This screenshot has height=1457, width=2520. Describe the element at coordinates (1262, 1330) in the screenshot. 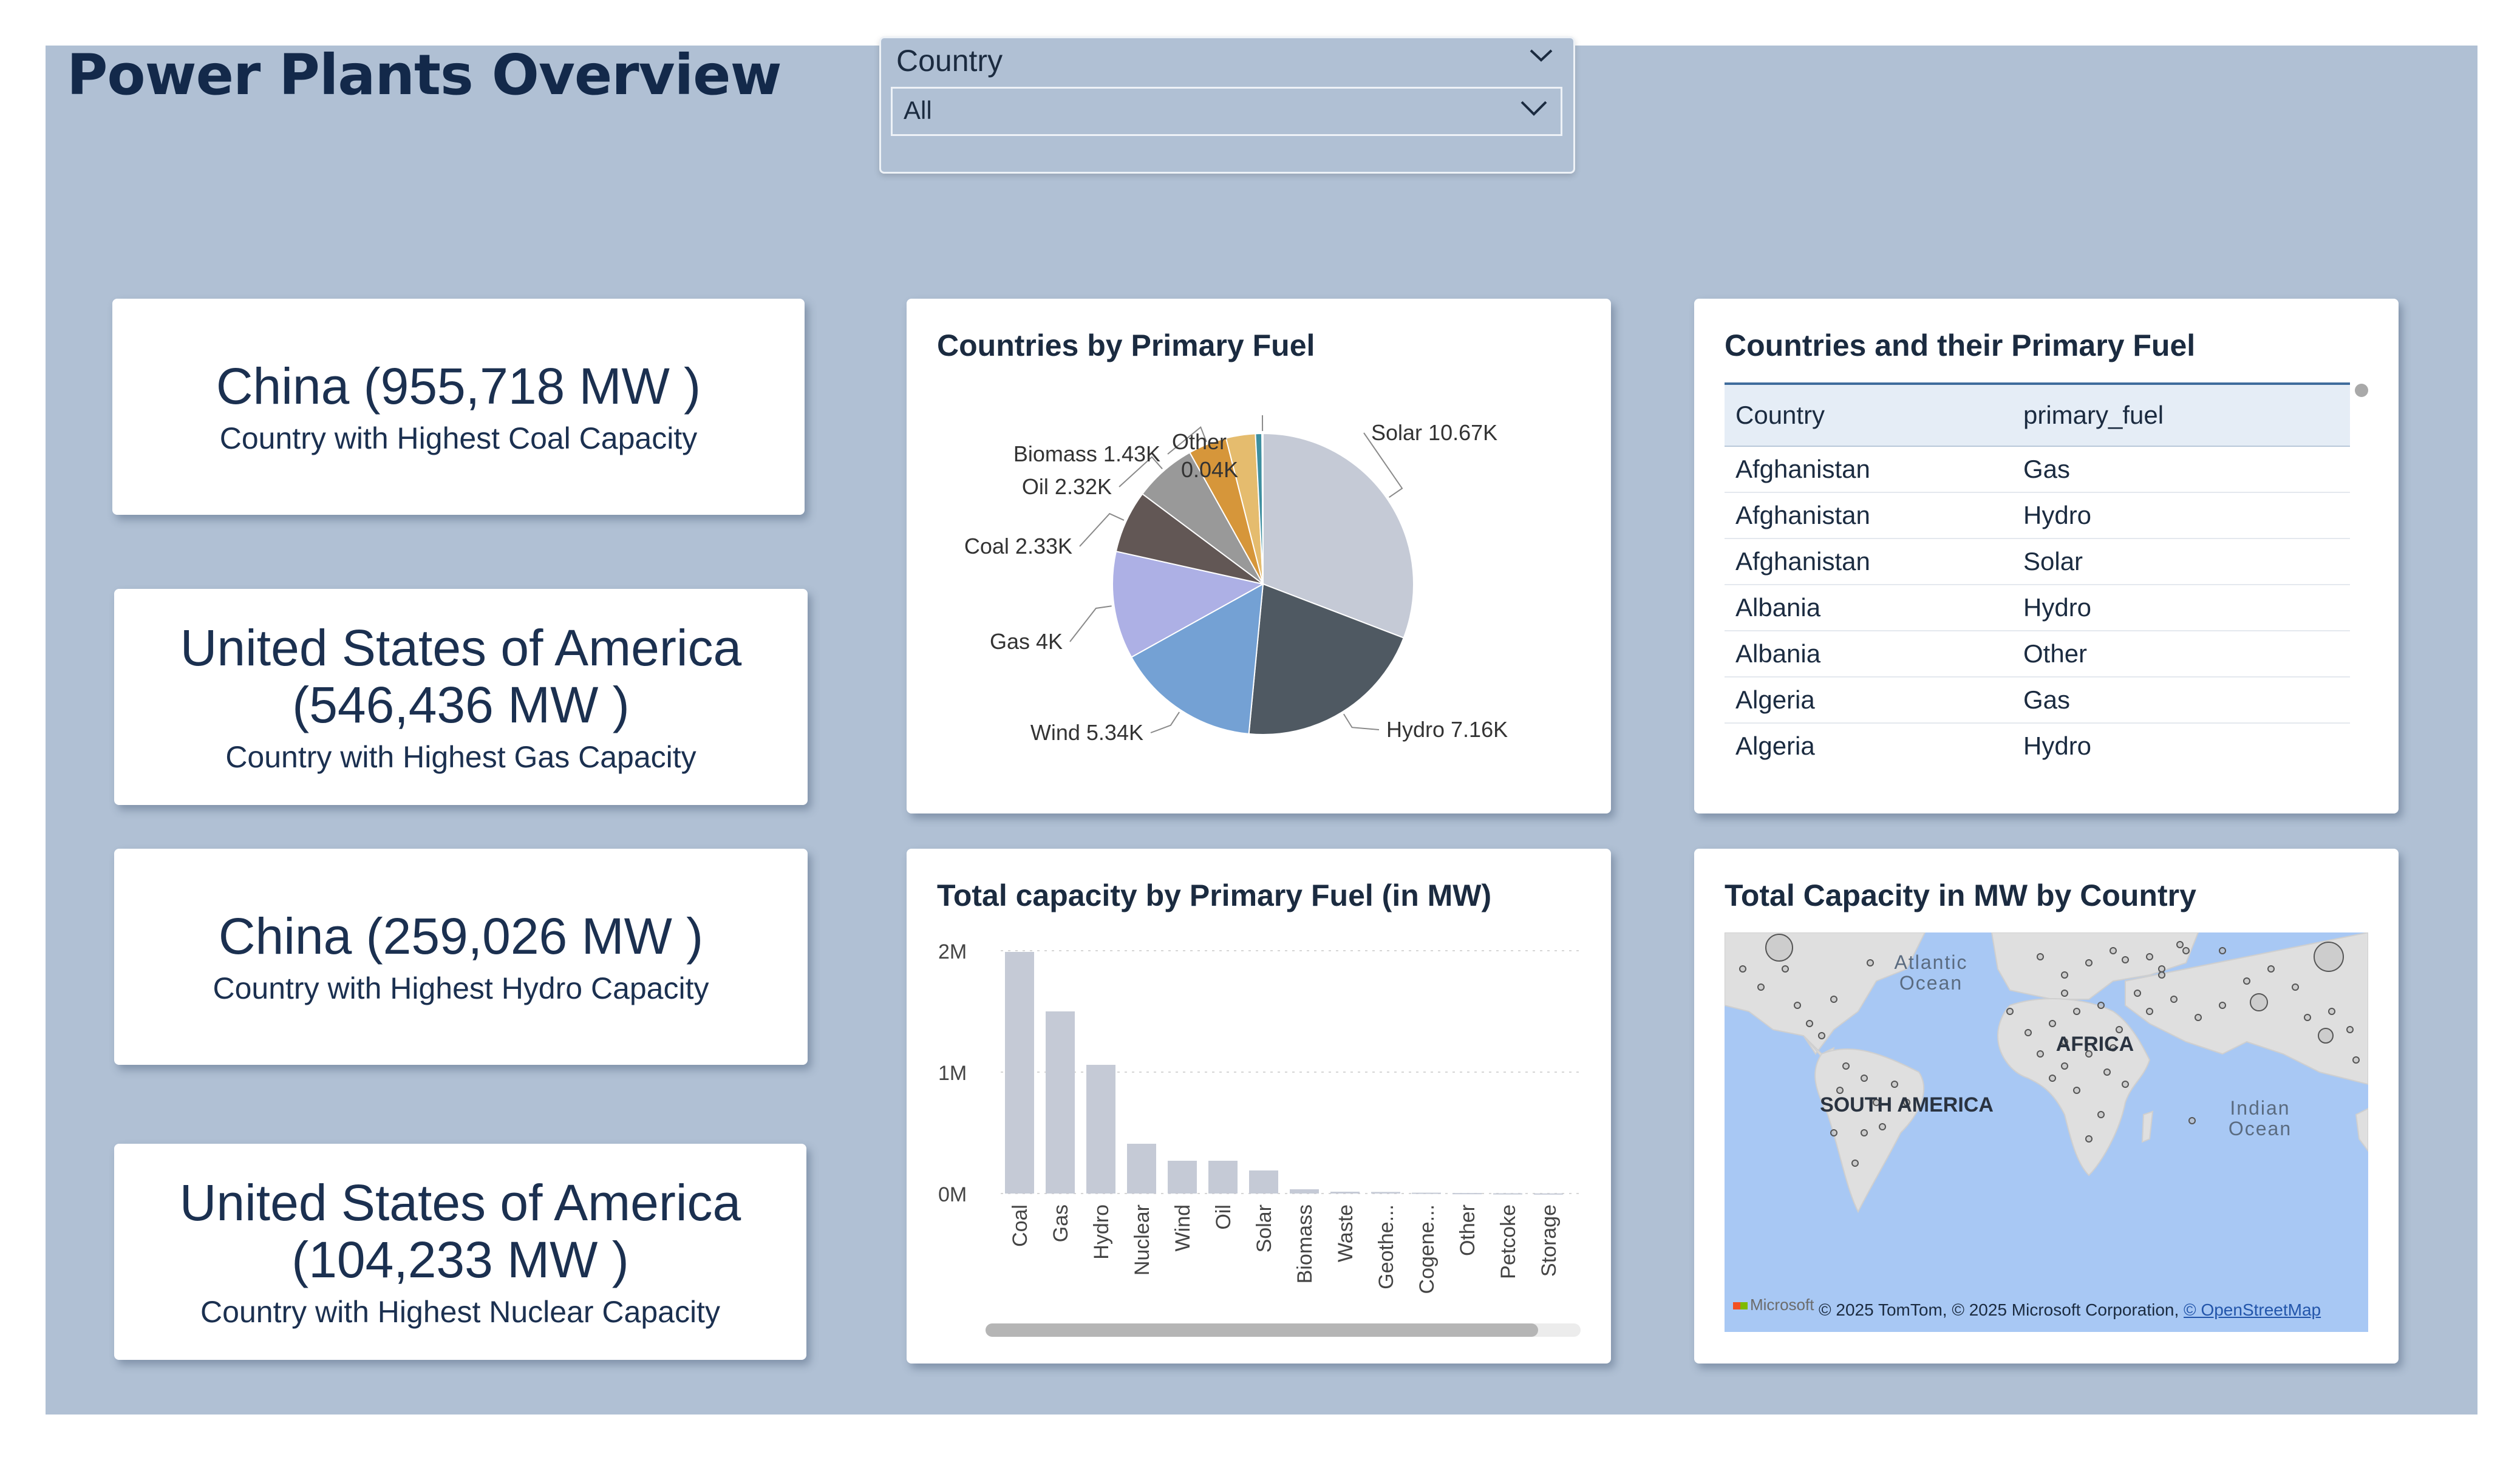

I see `horizontal-scrollbar` at that location.